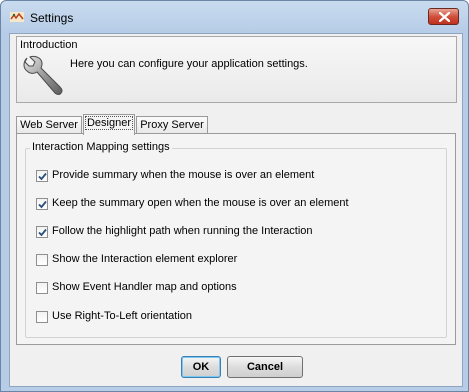  I want to click on cancel-button-label: Cancel, so click(265, 367).